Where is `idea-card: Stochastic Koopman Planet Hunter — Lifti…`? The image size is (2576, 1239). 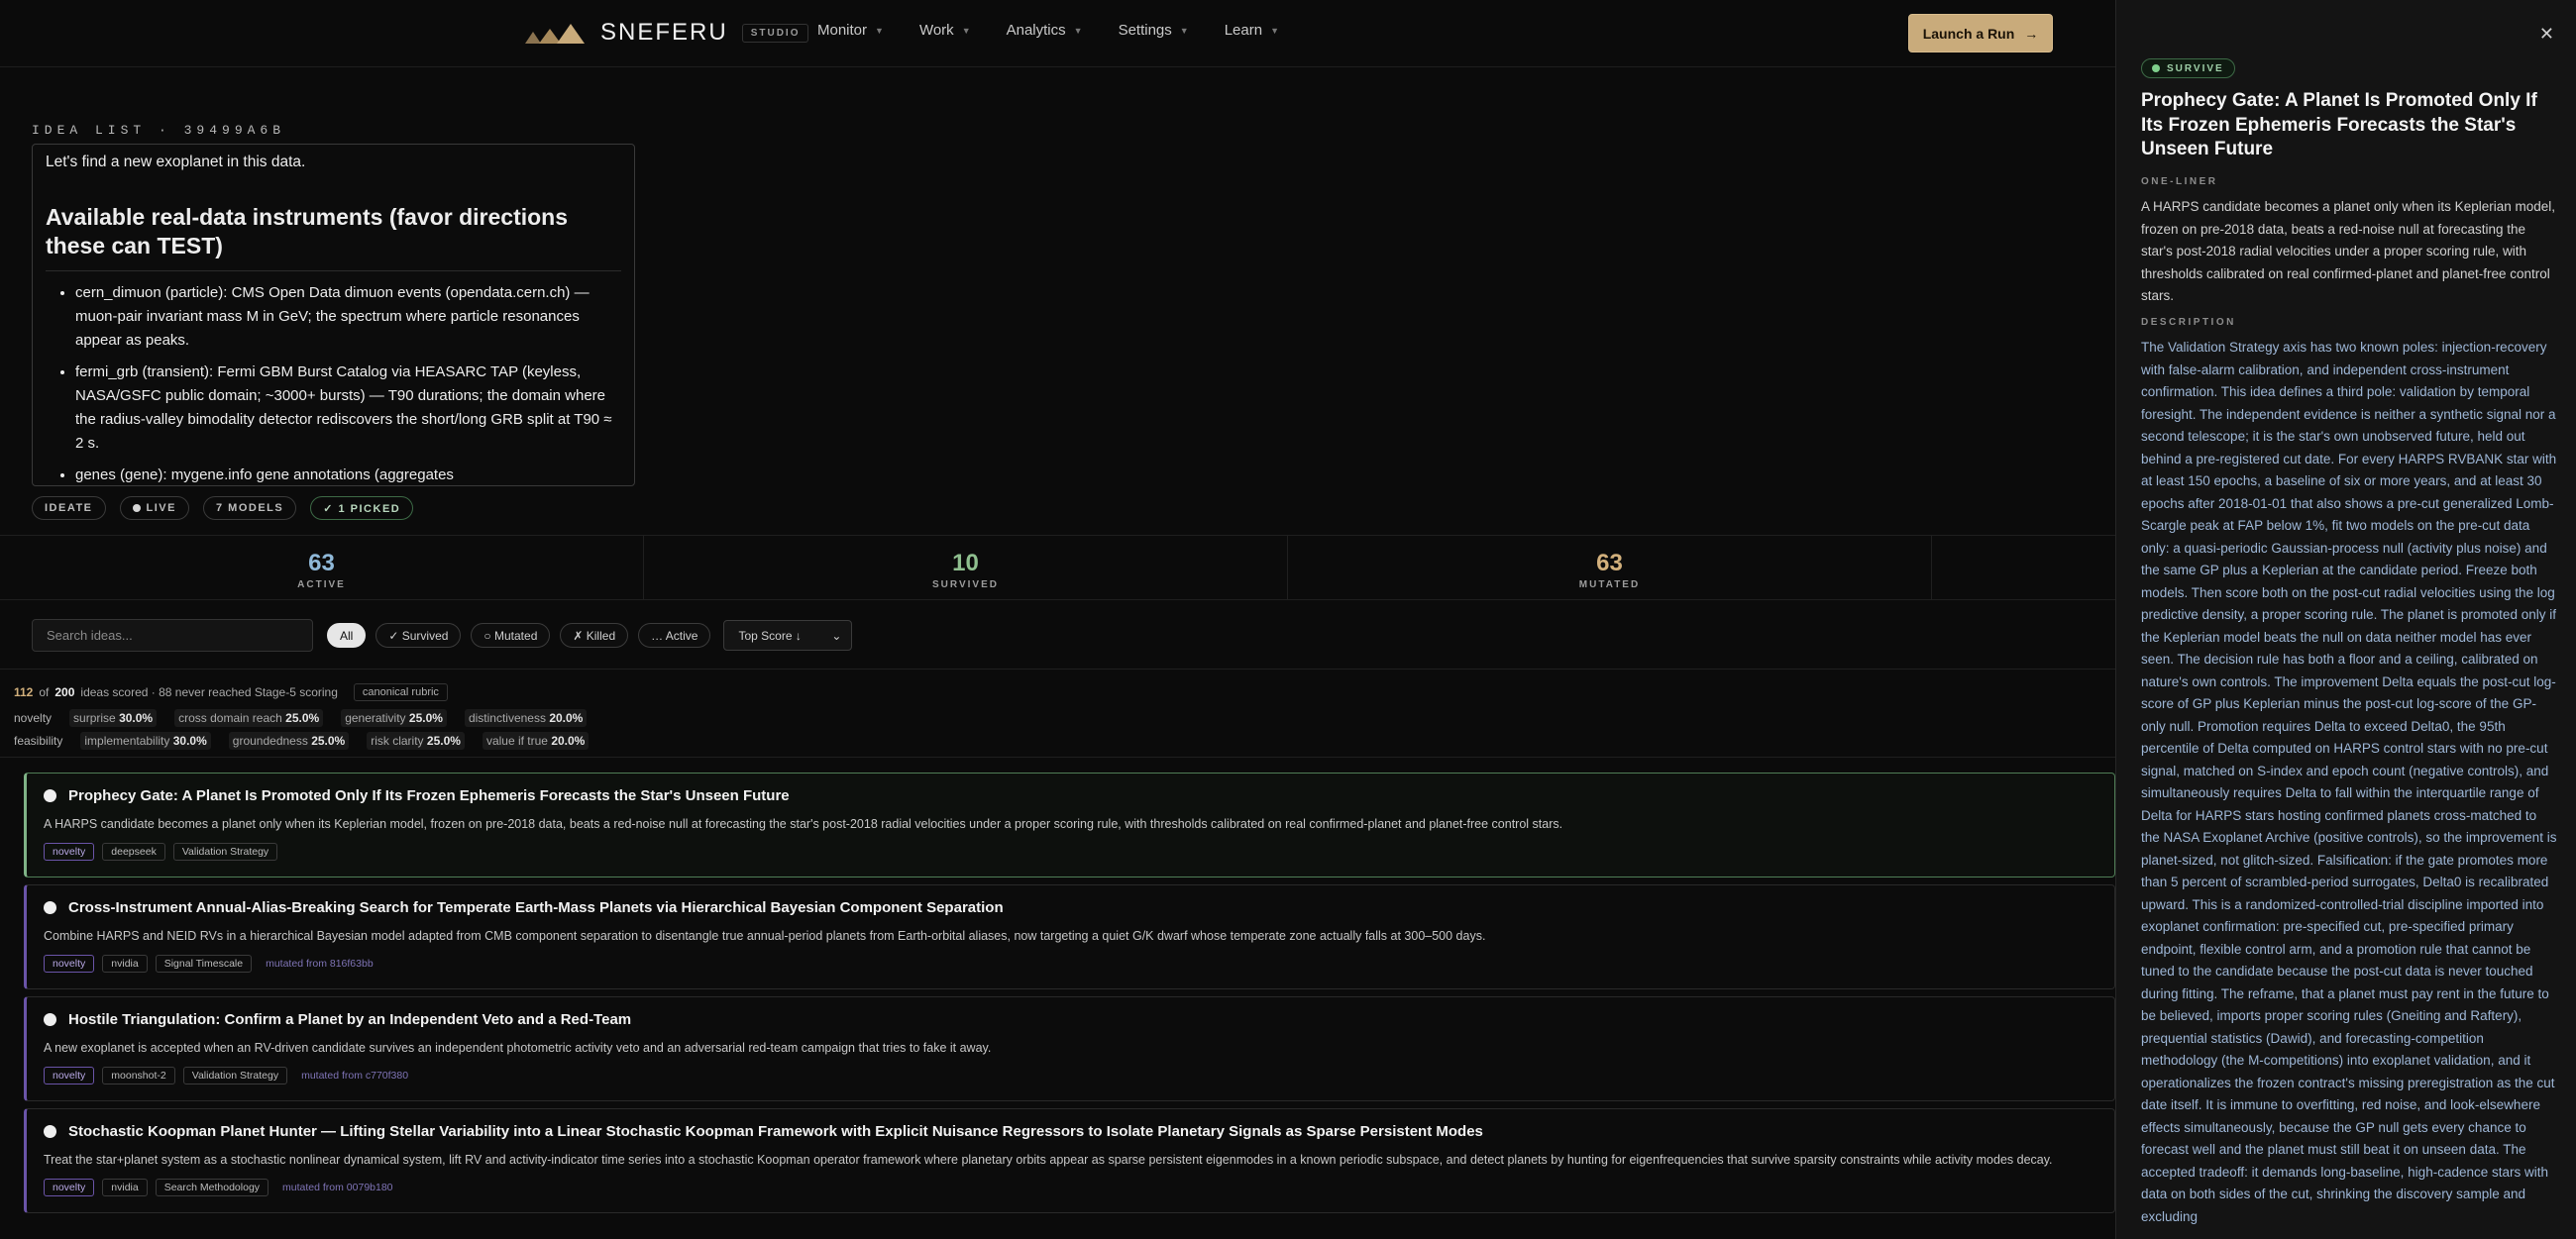
idea-card: Stochastic Koopman Planet Hunter — Lifti… is located at coordinates (1069, 1160).